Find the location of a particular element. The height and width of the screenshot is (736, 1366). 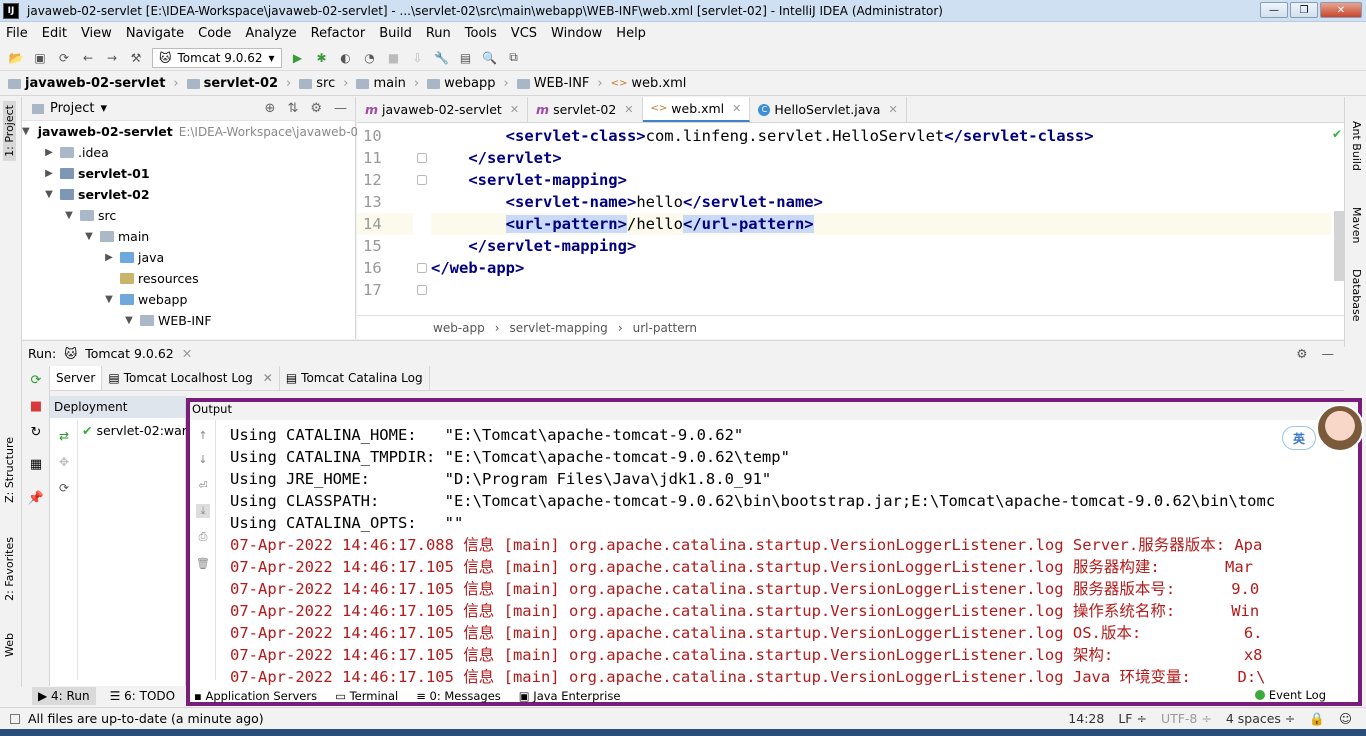

open-folder-icon: 📂 is located at coordinates (16, 58).